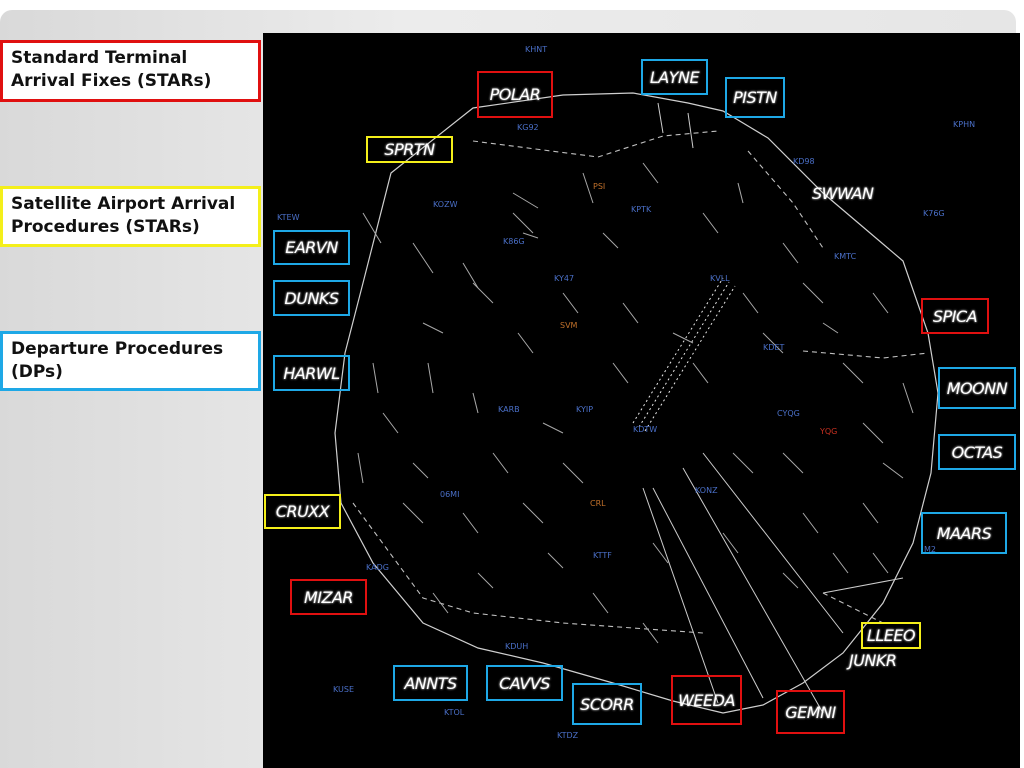  Describe the element at coordinates (788, 413) in the screenshot. I see `airport-cyqg: CYQG` at that location.